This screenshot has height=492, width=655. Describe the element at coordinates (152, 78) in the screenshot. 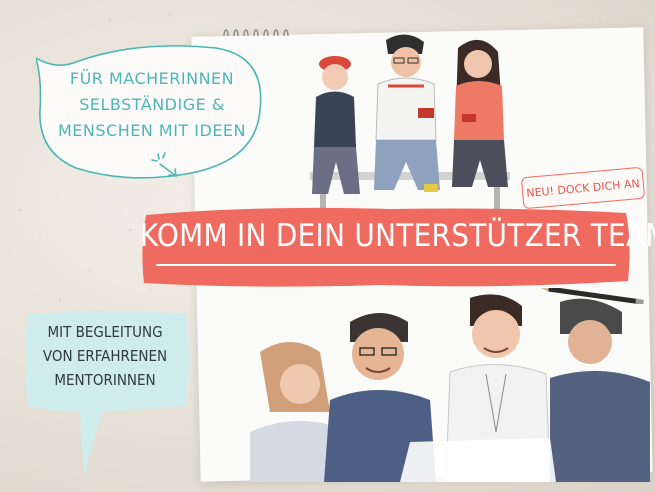

I see `bubble-top-line-1: FÜR MACHERINNEN` at that location.